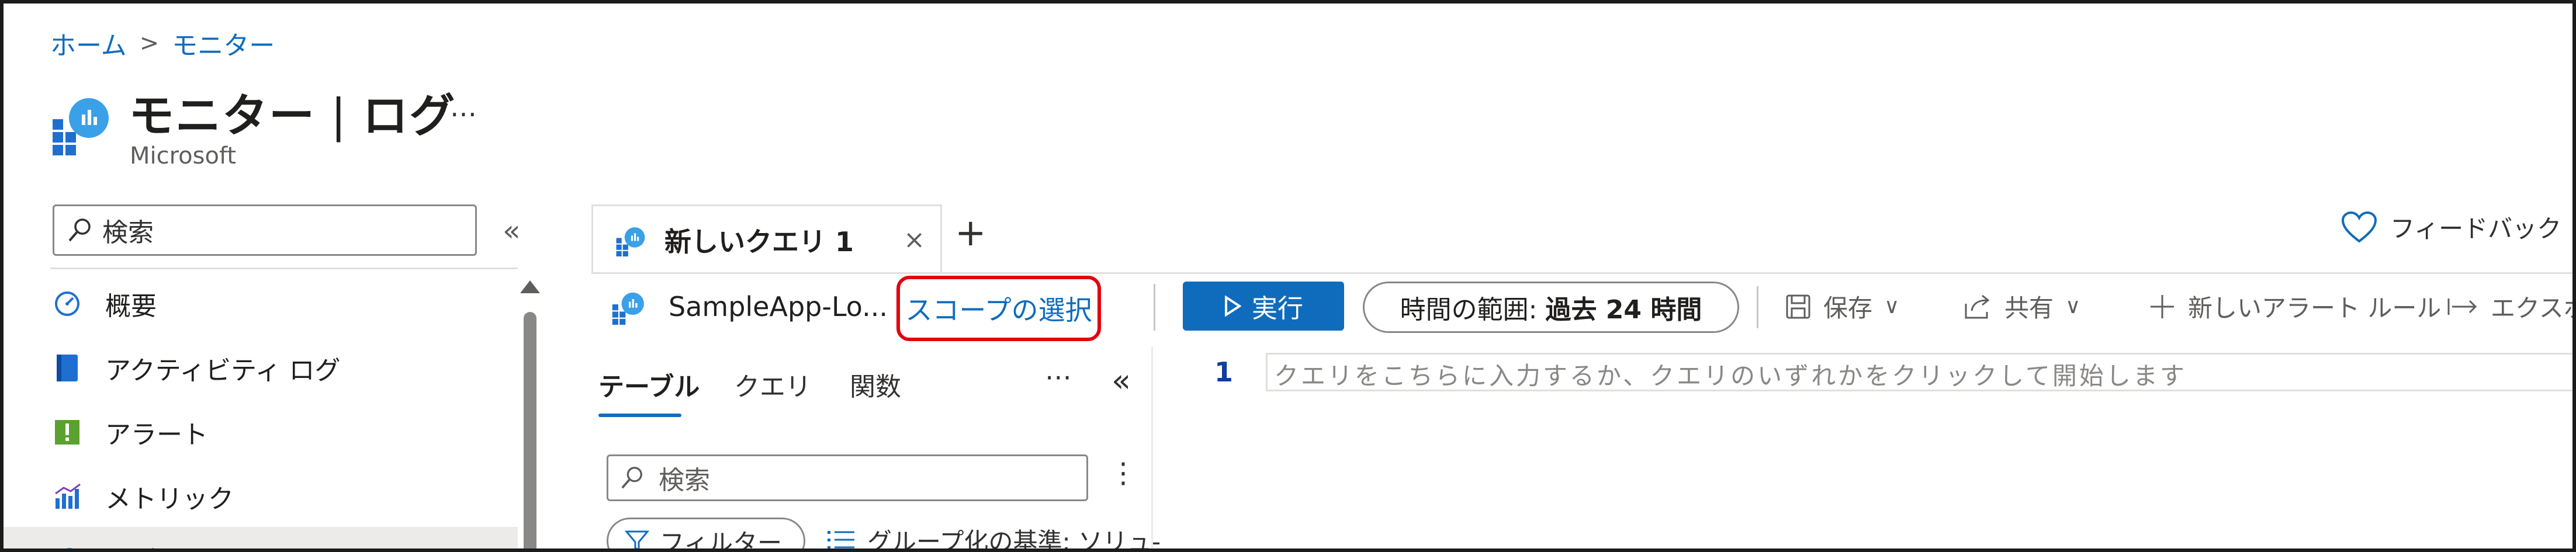 The width and height of the screenshot is (2576, 552). Describe the element at coordinates (265, 230) in the screenshot. I see `nav-search-input: 検索` at that location.